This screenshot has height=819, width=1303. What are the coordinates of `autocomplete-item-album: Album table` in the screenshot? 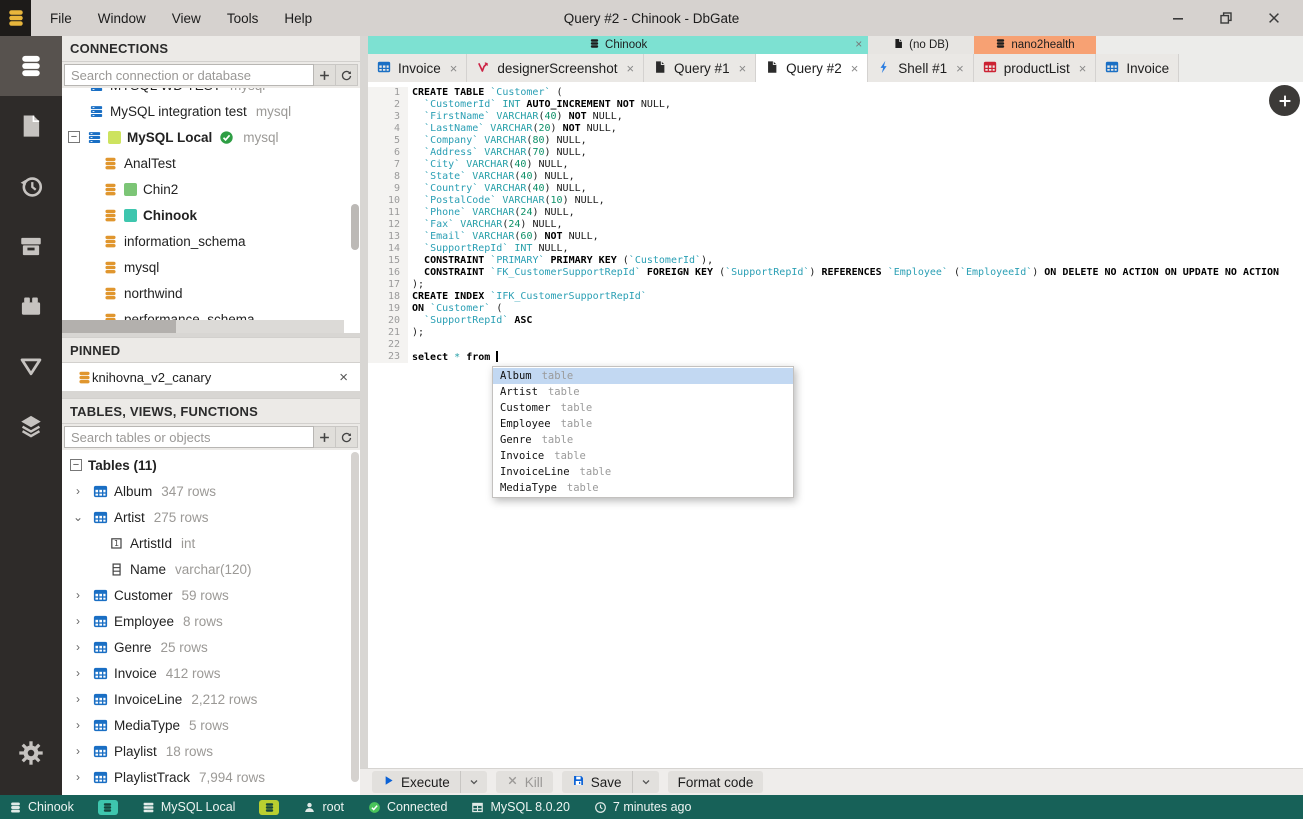 It's located at (643, 376).